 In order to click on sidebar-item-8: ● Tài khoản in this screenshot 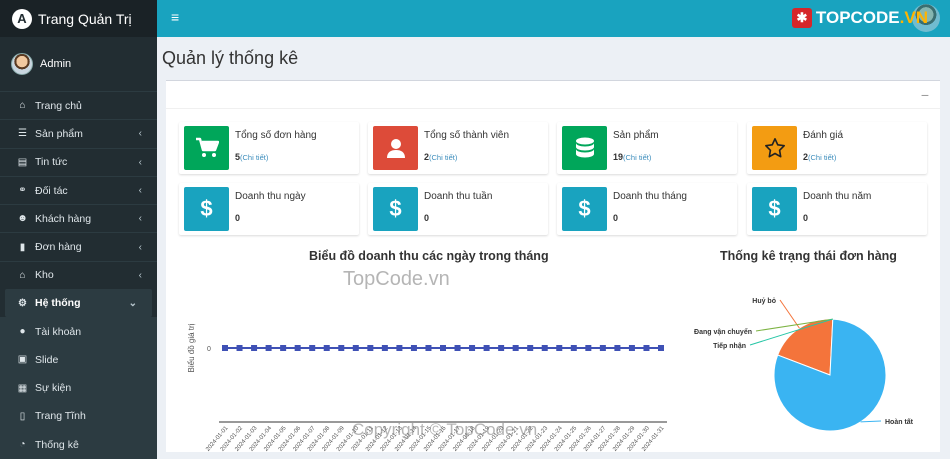, I will do `click(78, 331)`.